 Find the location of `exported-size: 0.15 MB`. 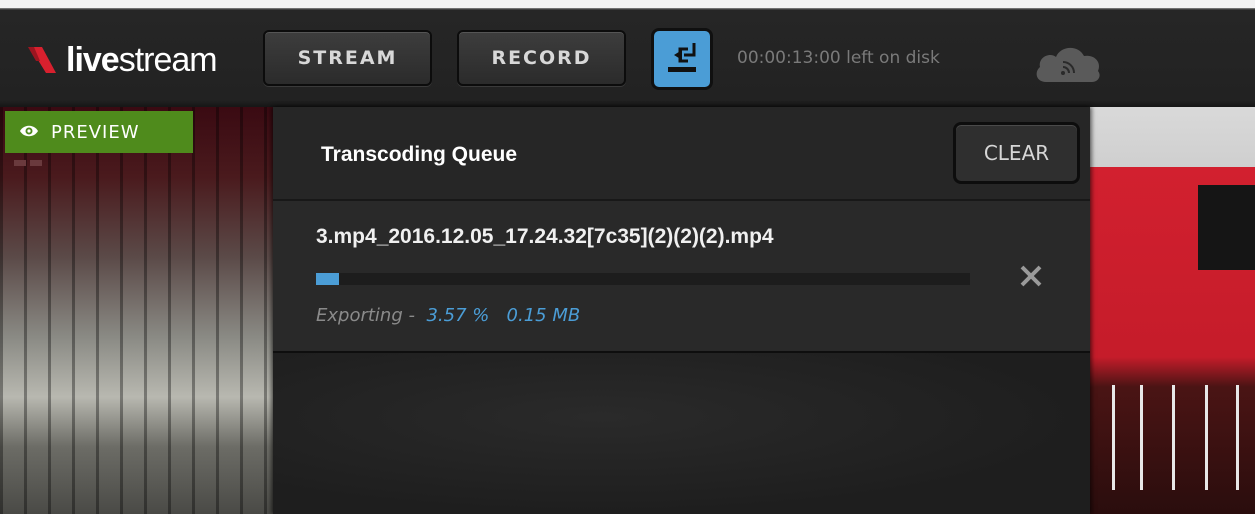

exported-size: 0.15 MB is located at coordinates (543, 315).